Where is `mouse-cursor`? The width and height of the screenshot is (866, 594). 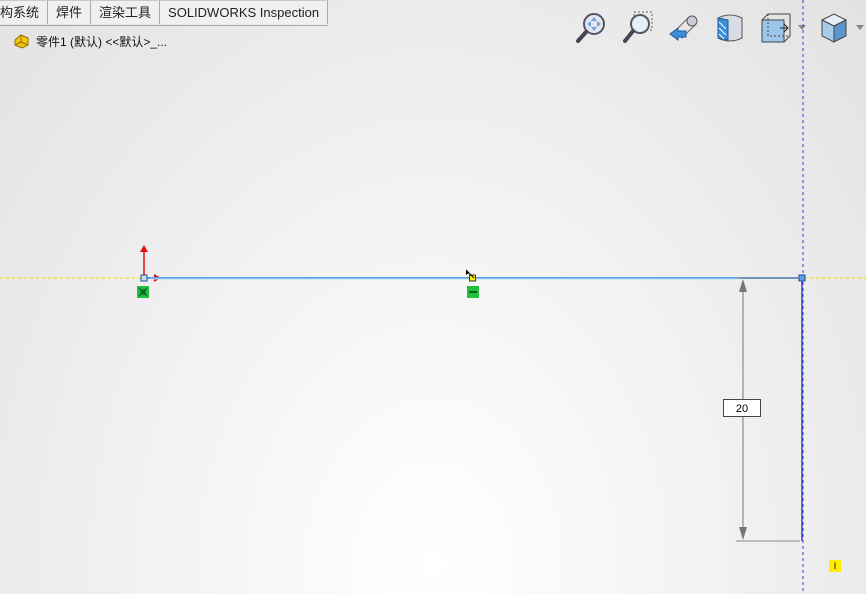 mouse-cursor is located at coordinates (470, 274).